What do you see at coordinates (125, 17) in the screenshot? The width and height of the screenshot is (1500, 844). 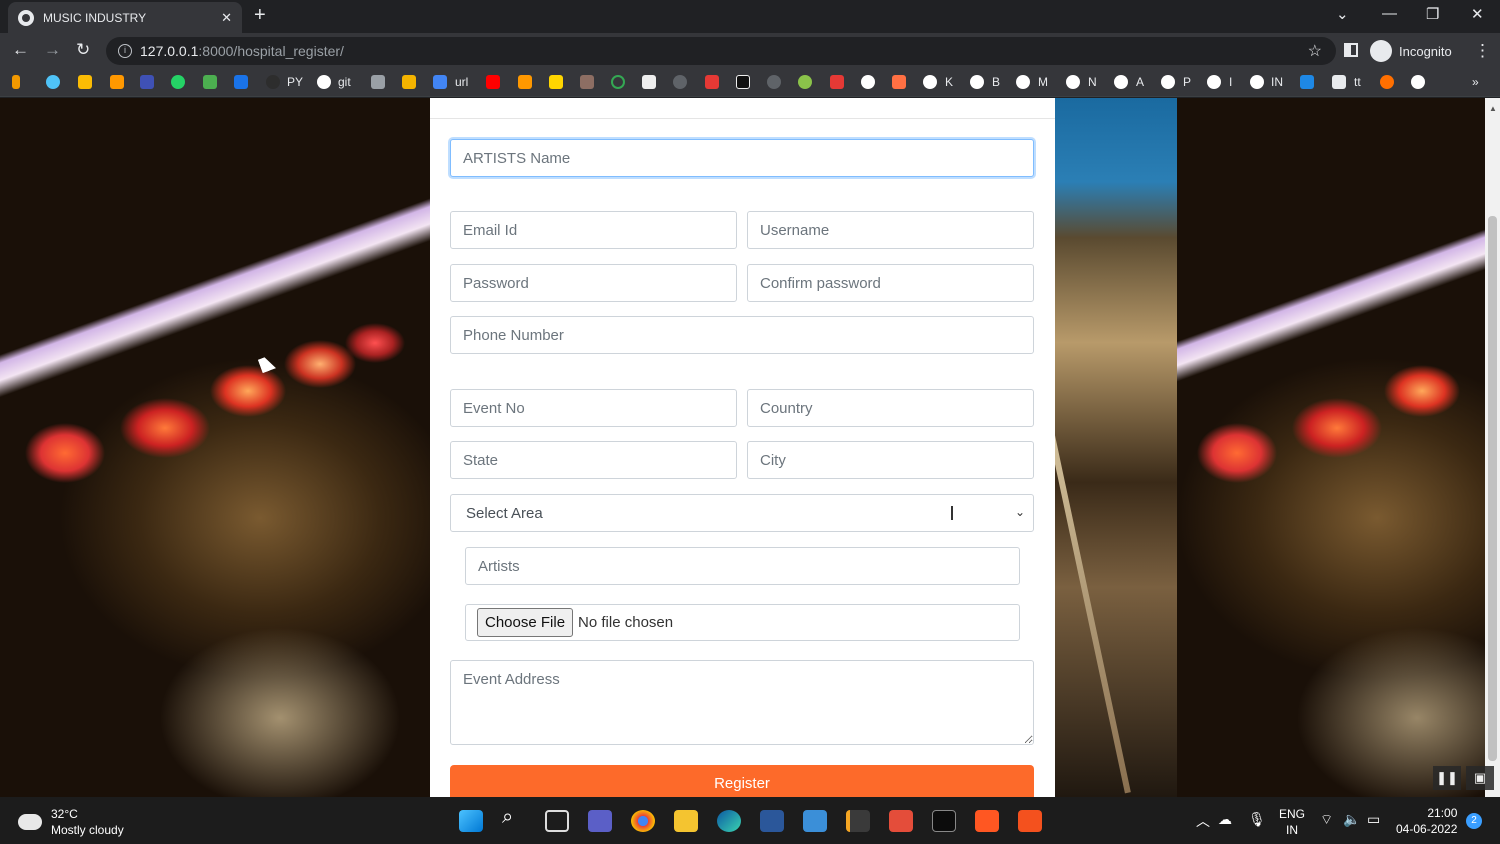 I see `browser-tab: MUSIC INDUSTRY ✕` at bounding box center [125, 17].